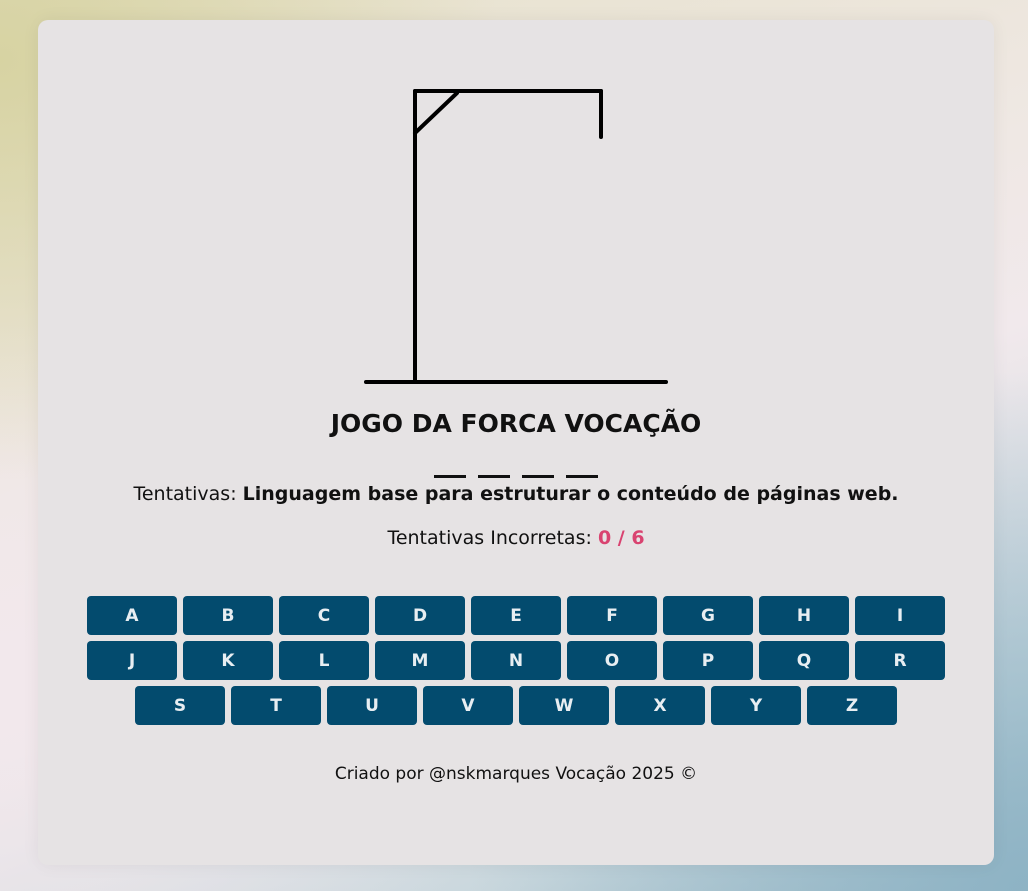  I want to click on letter-button-p: P, so click(708, 660).